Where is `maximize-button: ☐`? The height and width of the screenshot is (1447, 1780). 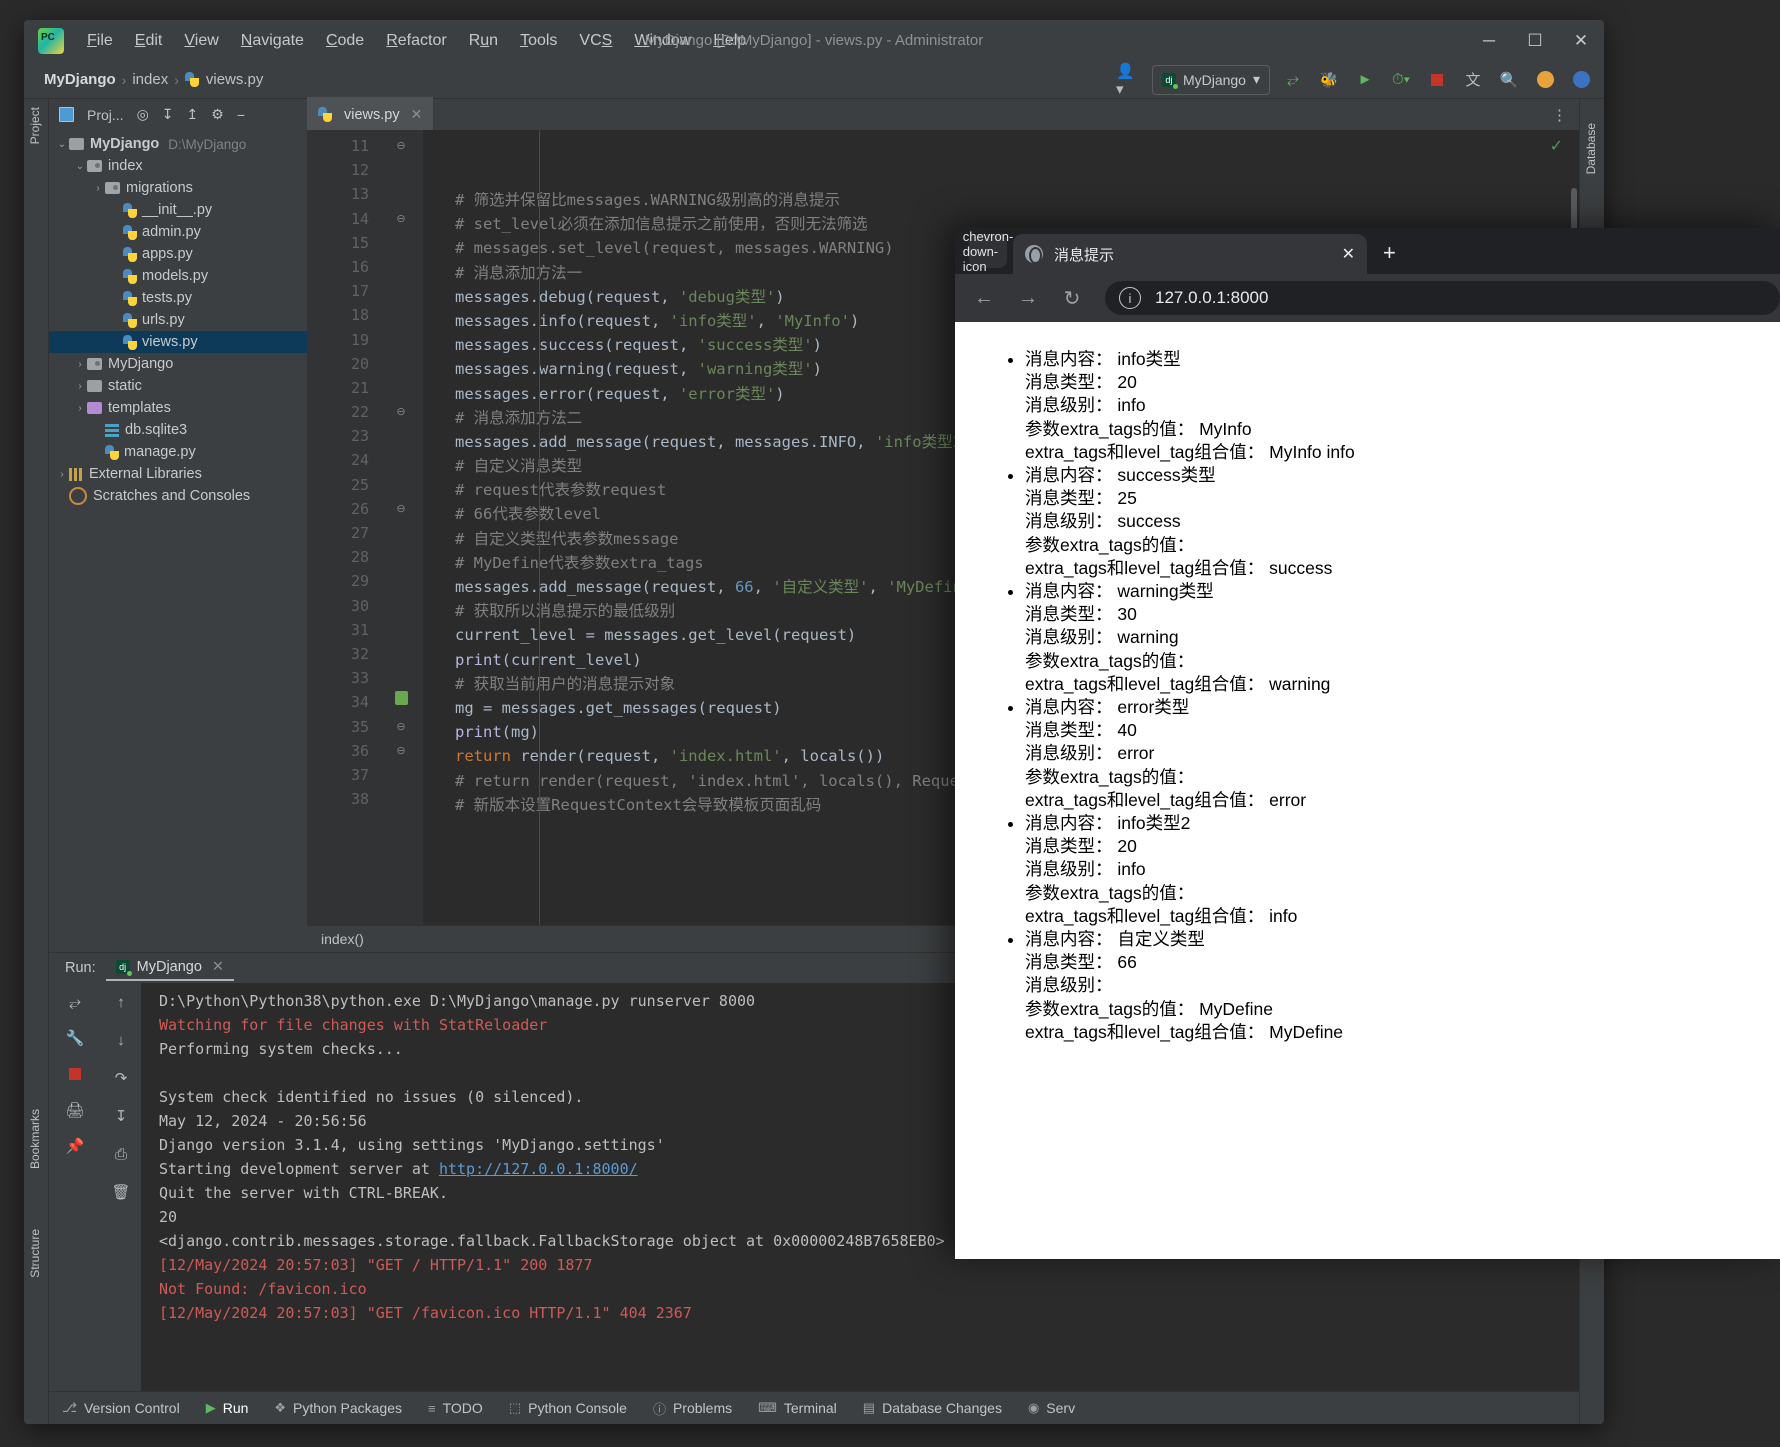 maximize-button: ☐ is located at coordinates (1535, 40).